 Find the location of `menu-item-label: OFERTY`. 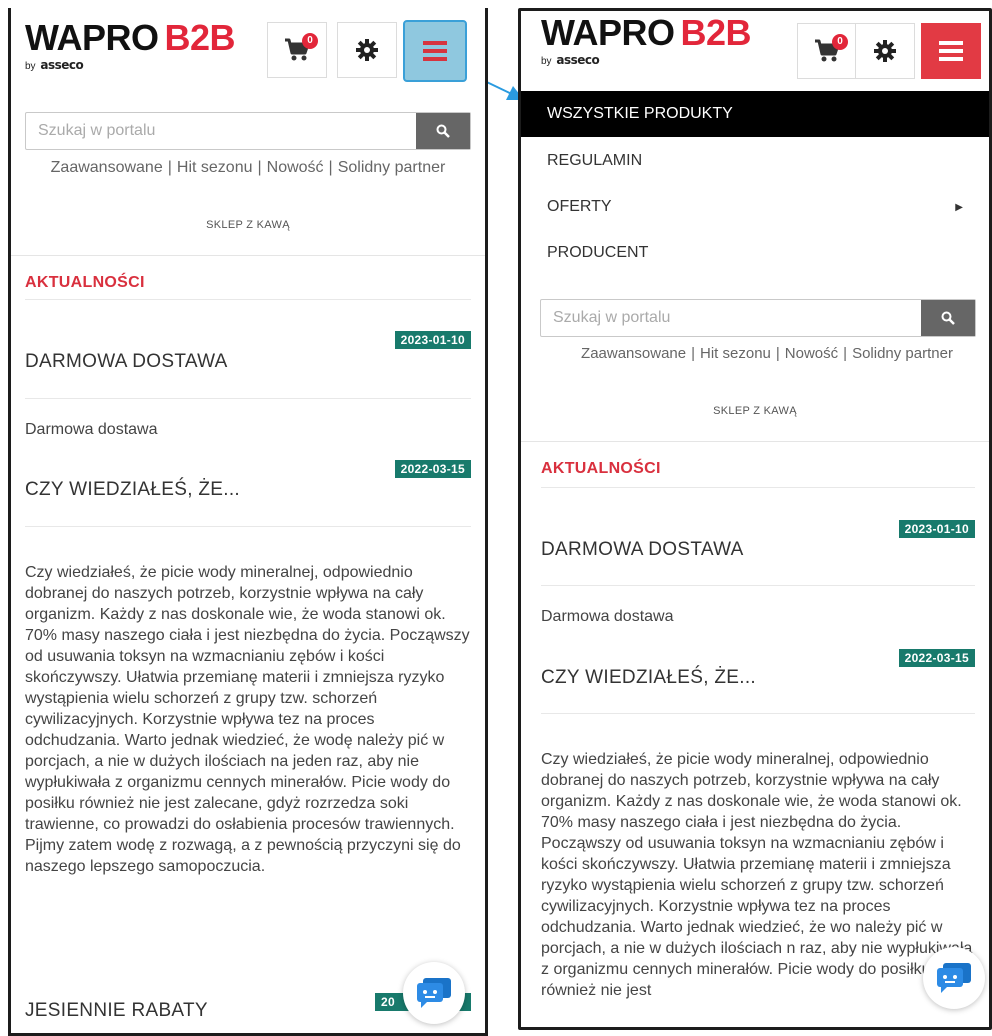

menu-item-label: OFERTY is located at coordinates (579, 206).